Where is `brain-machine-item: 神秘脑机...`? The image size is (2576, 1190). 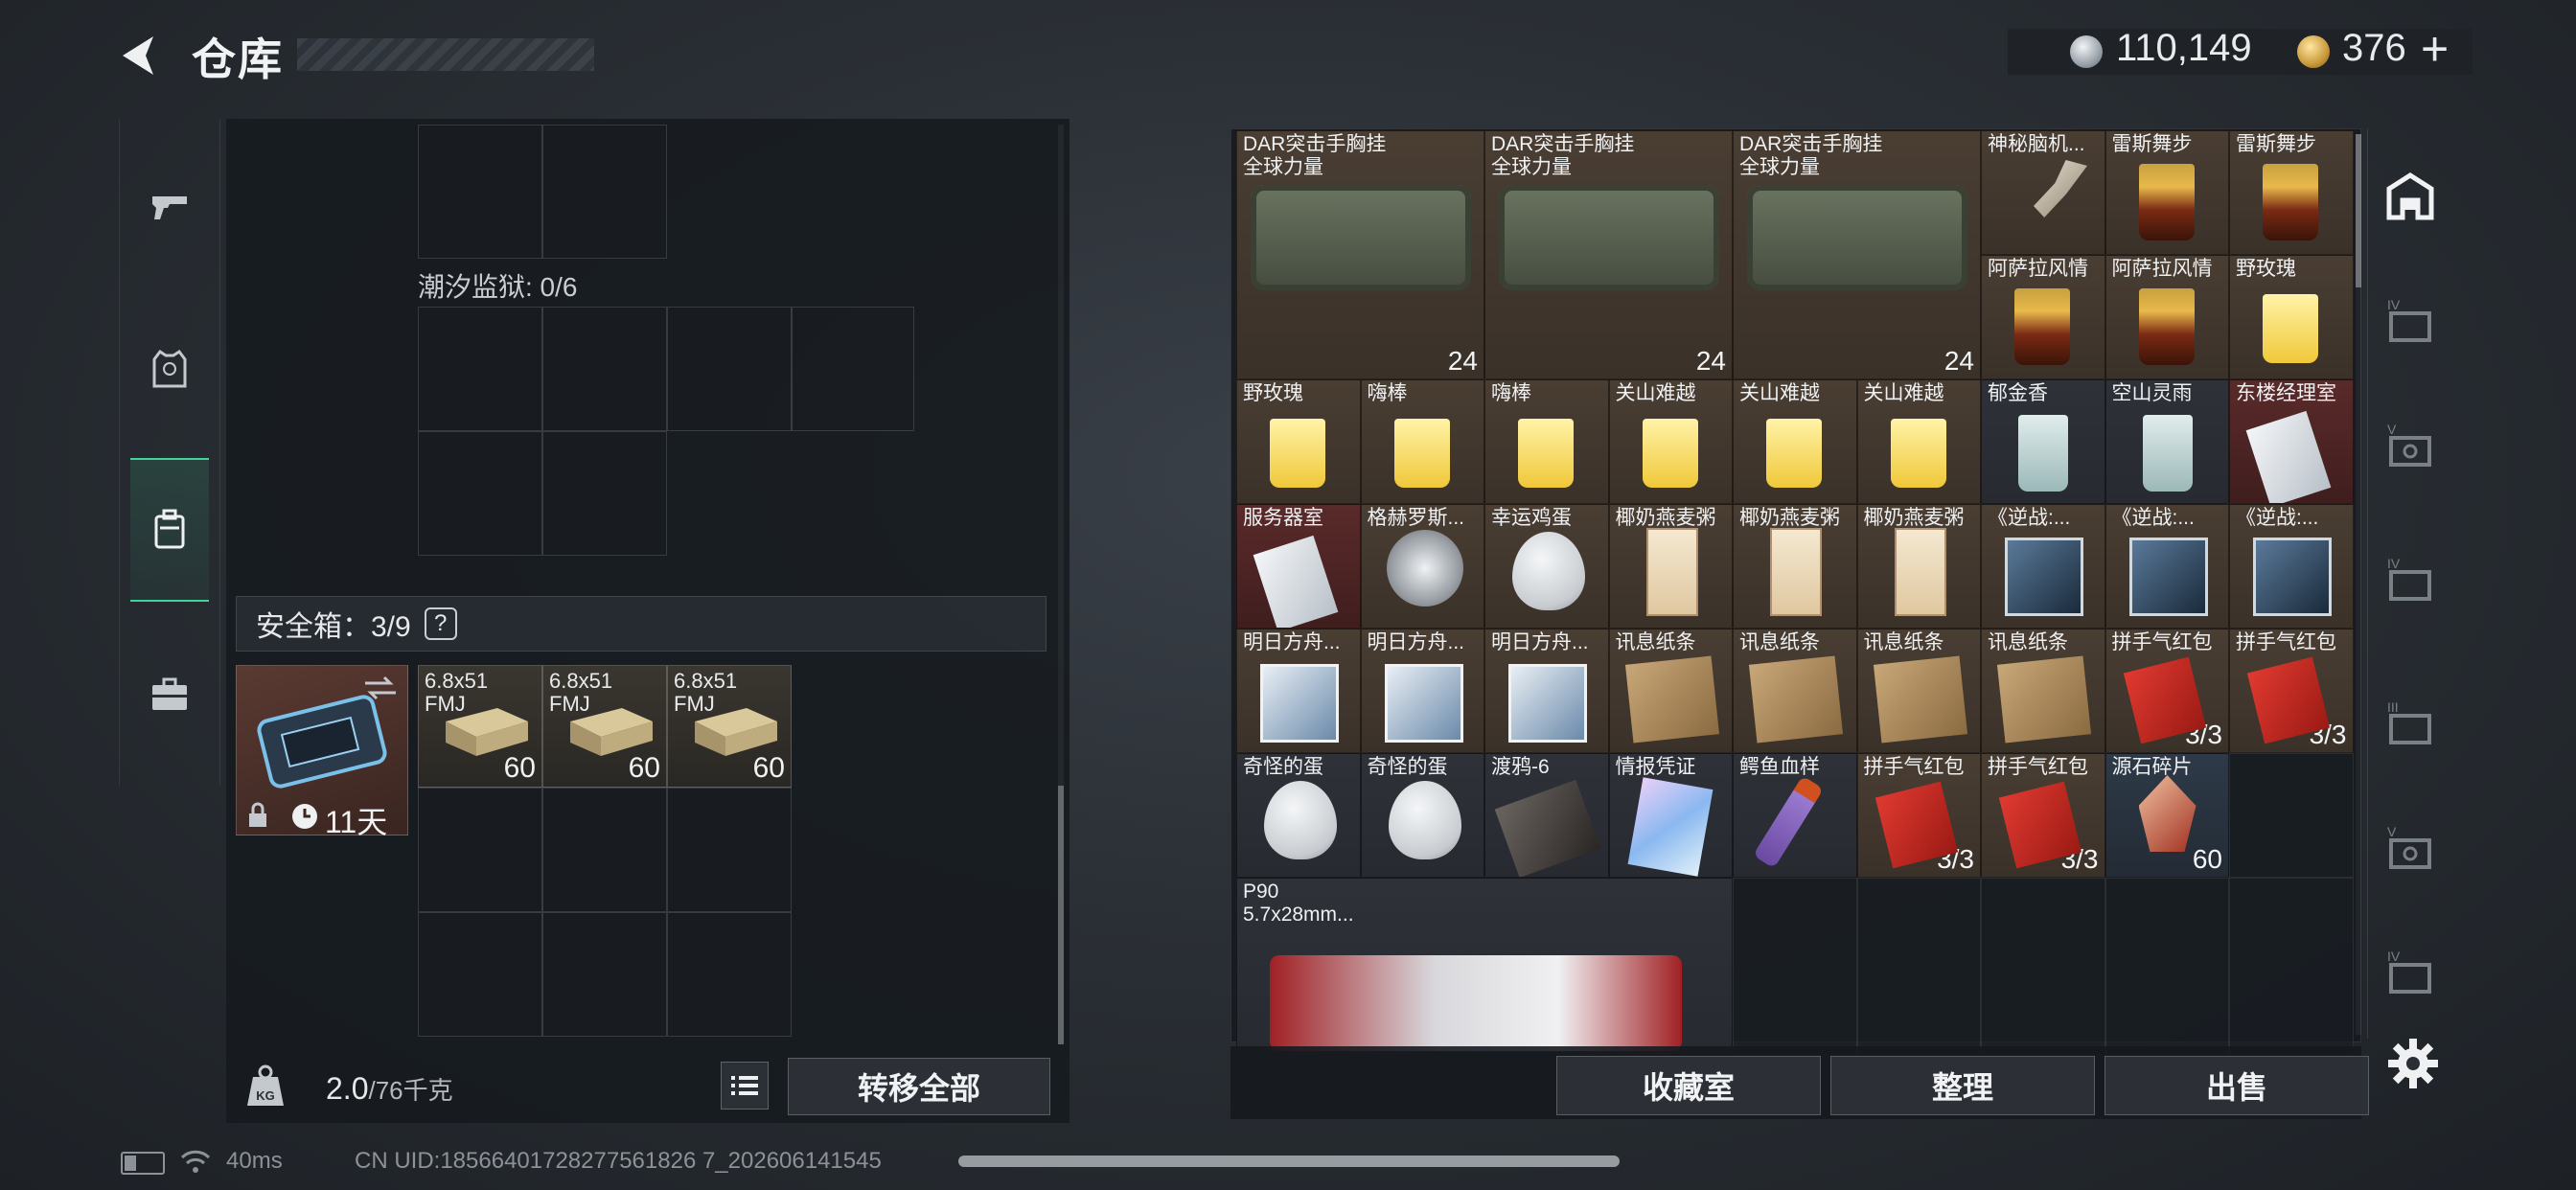
brain-machine-item: 神秘脑机... is located at coordinates (2043, 193).